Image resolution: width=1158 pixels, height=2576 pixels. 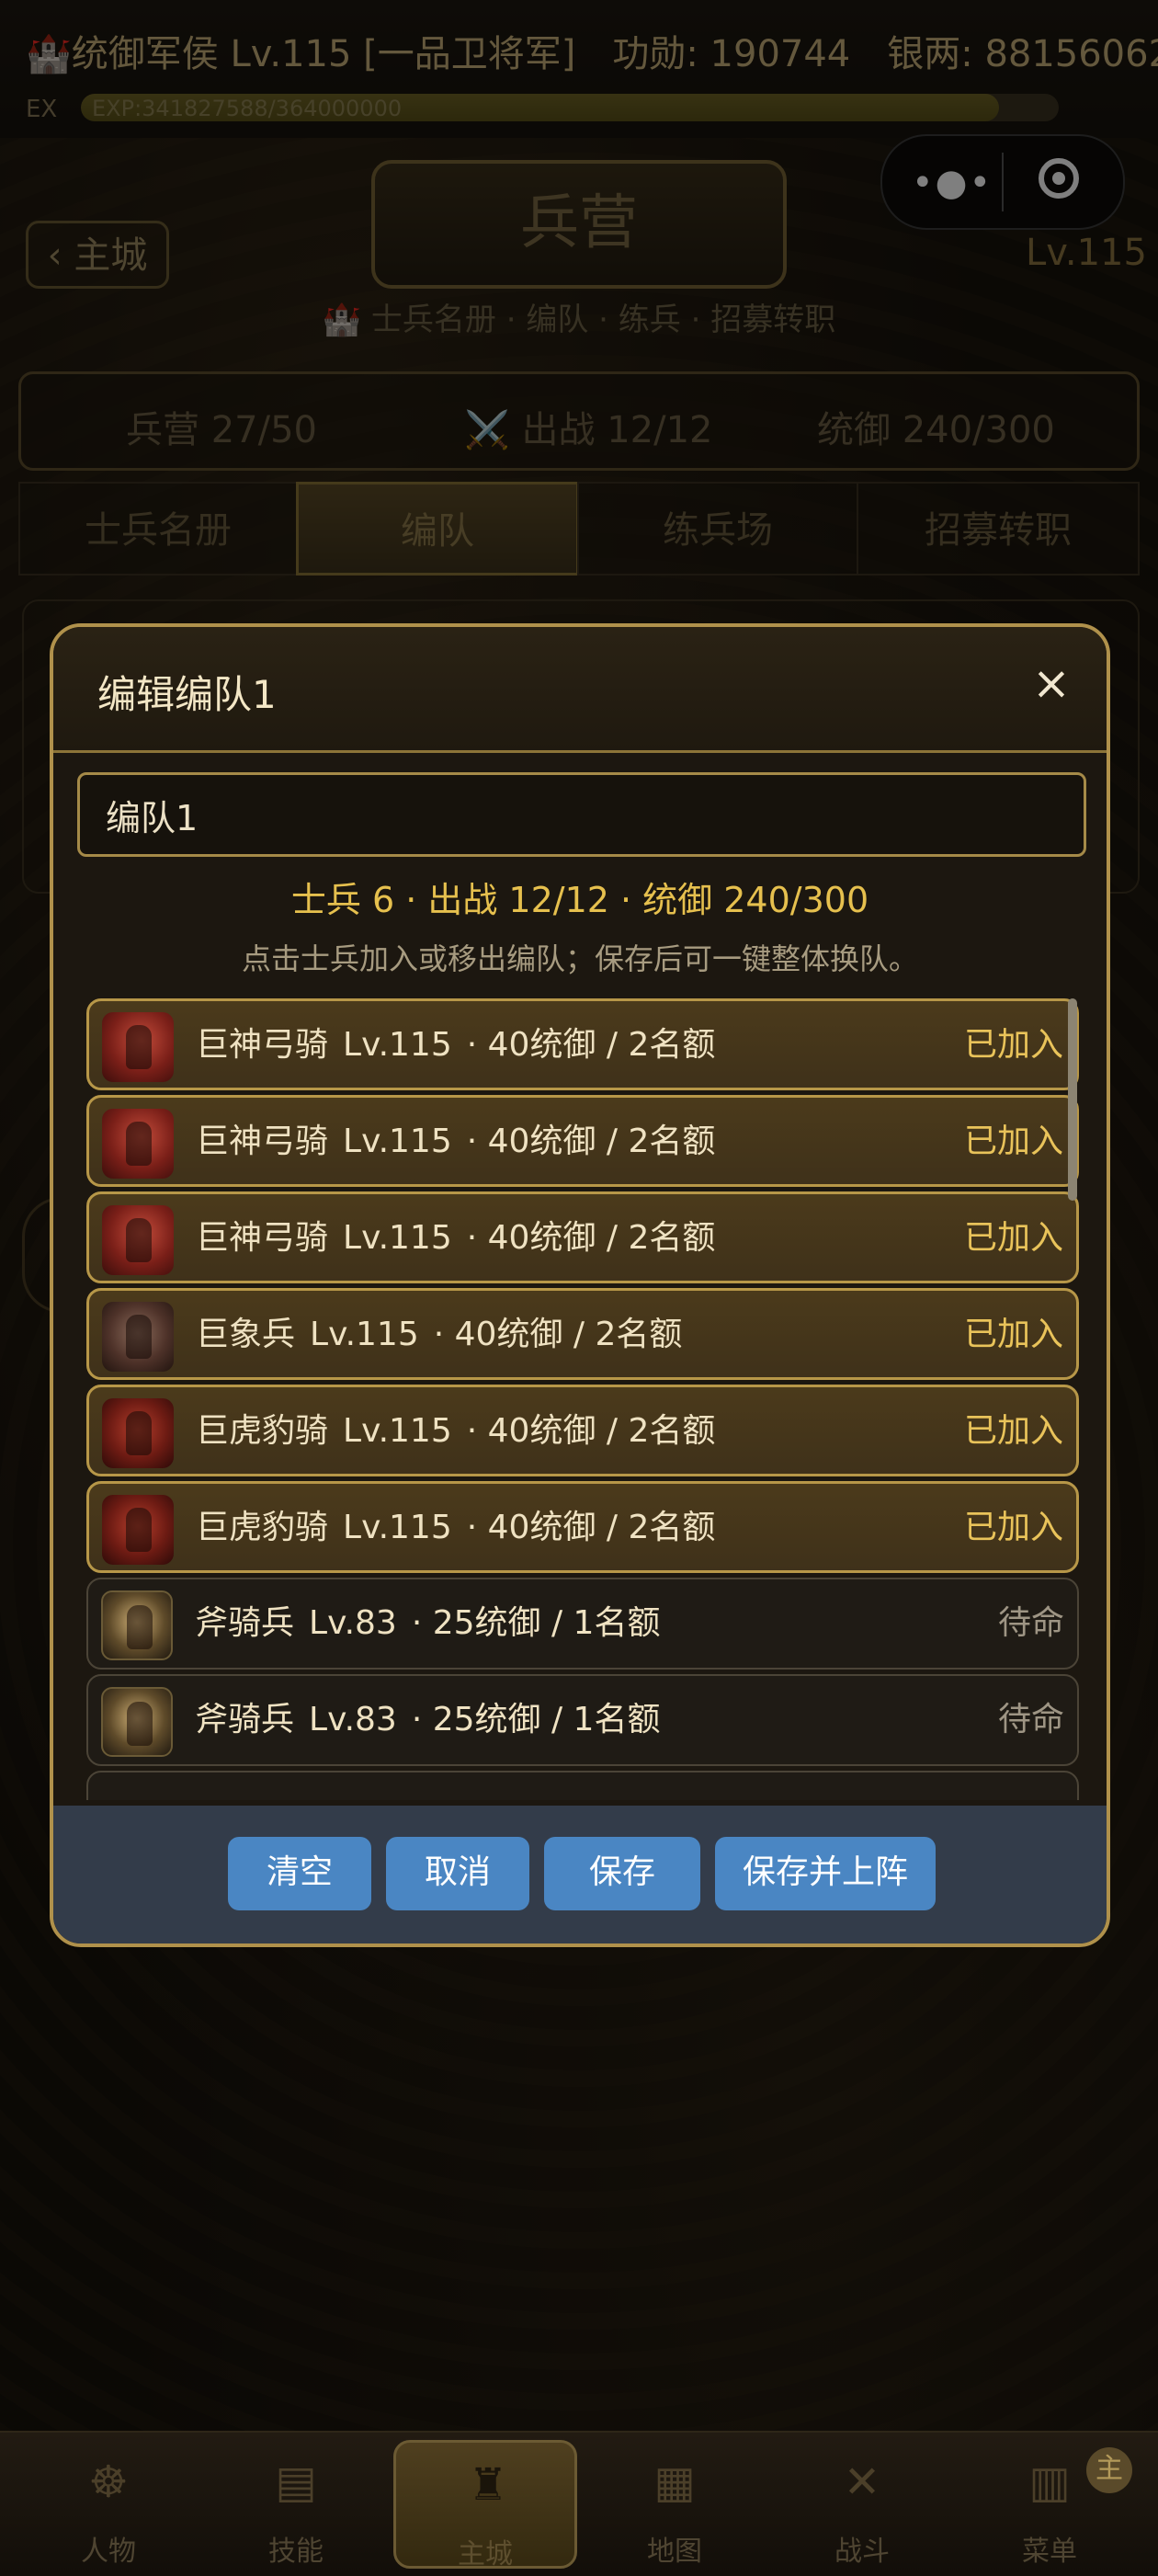 What do you see at coordinates (1049, 2482) in the screenshot?
I see `menu-icon: ▥` at bounding box center [1049, 2482].